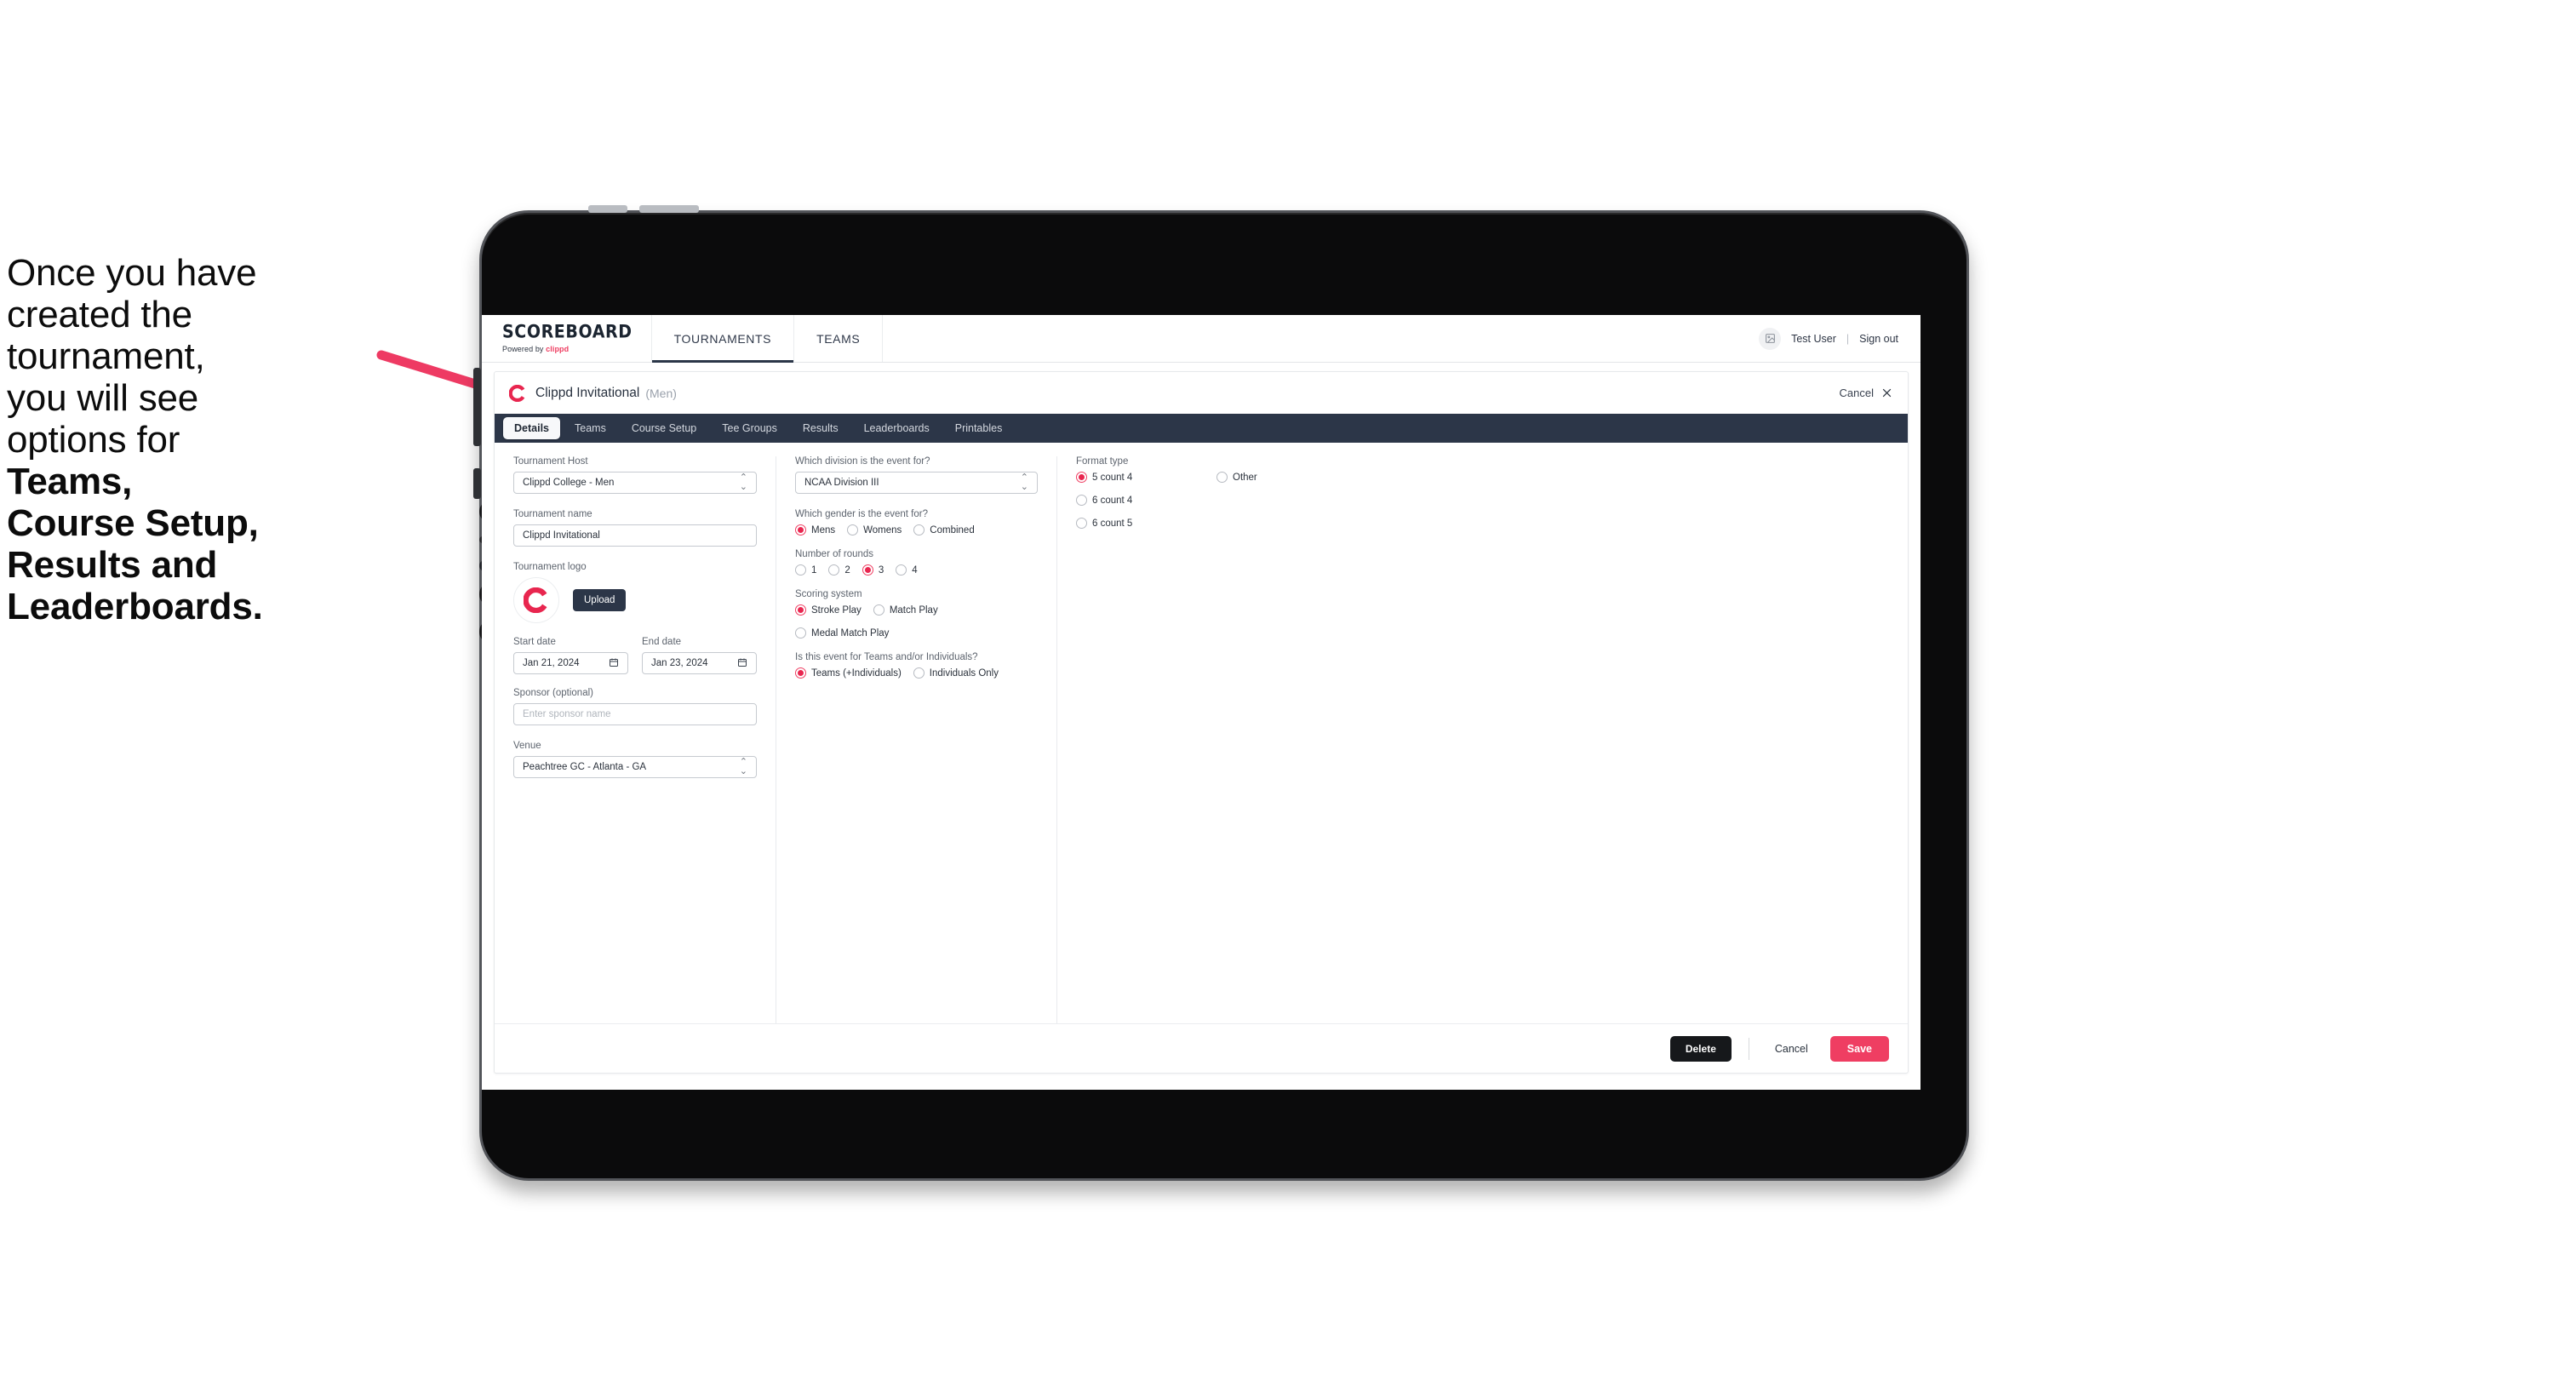  Describe the element at coordinates (1201, 393) in the screenshot. I see `card-header: Clippd Invitational (Men) Cancel` at that location.